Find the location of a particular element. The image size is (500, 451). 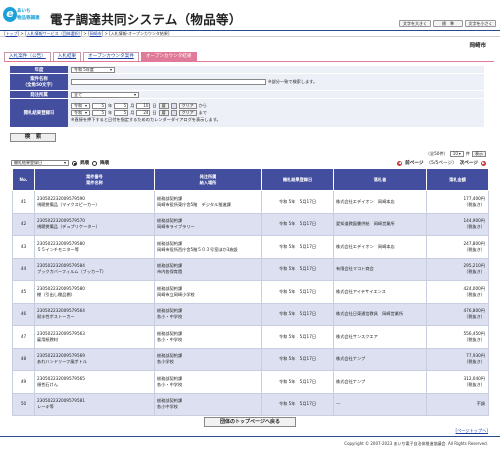

col-winner: 落札者 is located at coordinates (380, 179).